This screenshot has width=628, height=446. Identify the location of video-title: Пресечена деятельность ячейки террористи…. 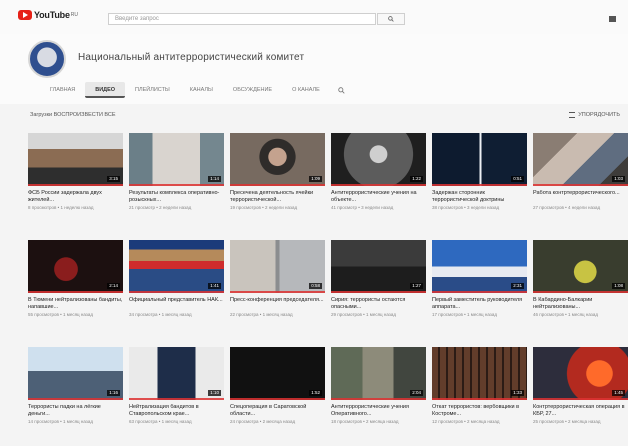
(277, 196).